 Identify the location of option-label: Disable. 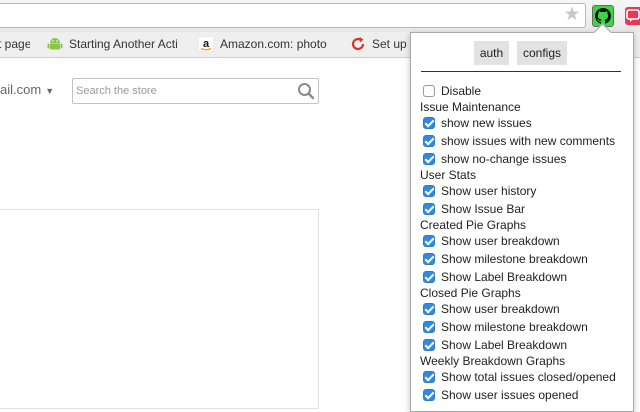
(461, 91).